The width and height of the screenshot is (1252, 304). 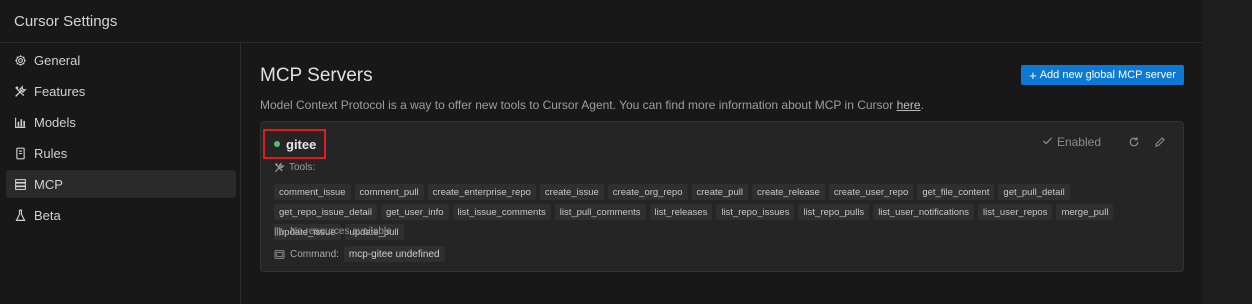 What do you see at coordinates (121, 122) in the screenshot?
I see `sidebar-item-models: Models` at bounding box center [121, 122].